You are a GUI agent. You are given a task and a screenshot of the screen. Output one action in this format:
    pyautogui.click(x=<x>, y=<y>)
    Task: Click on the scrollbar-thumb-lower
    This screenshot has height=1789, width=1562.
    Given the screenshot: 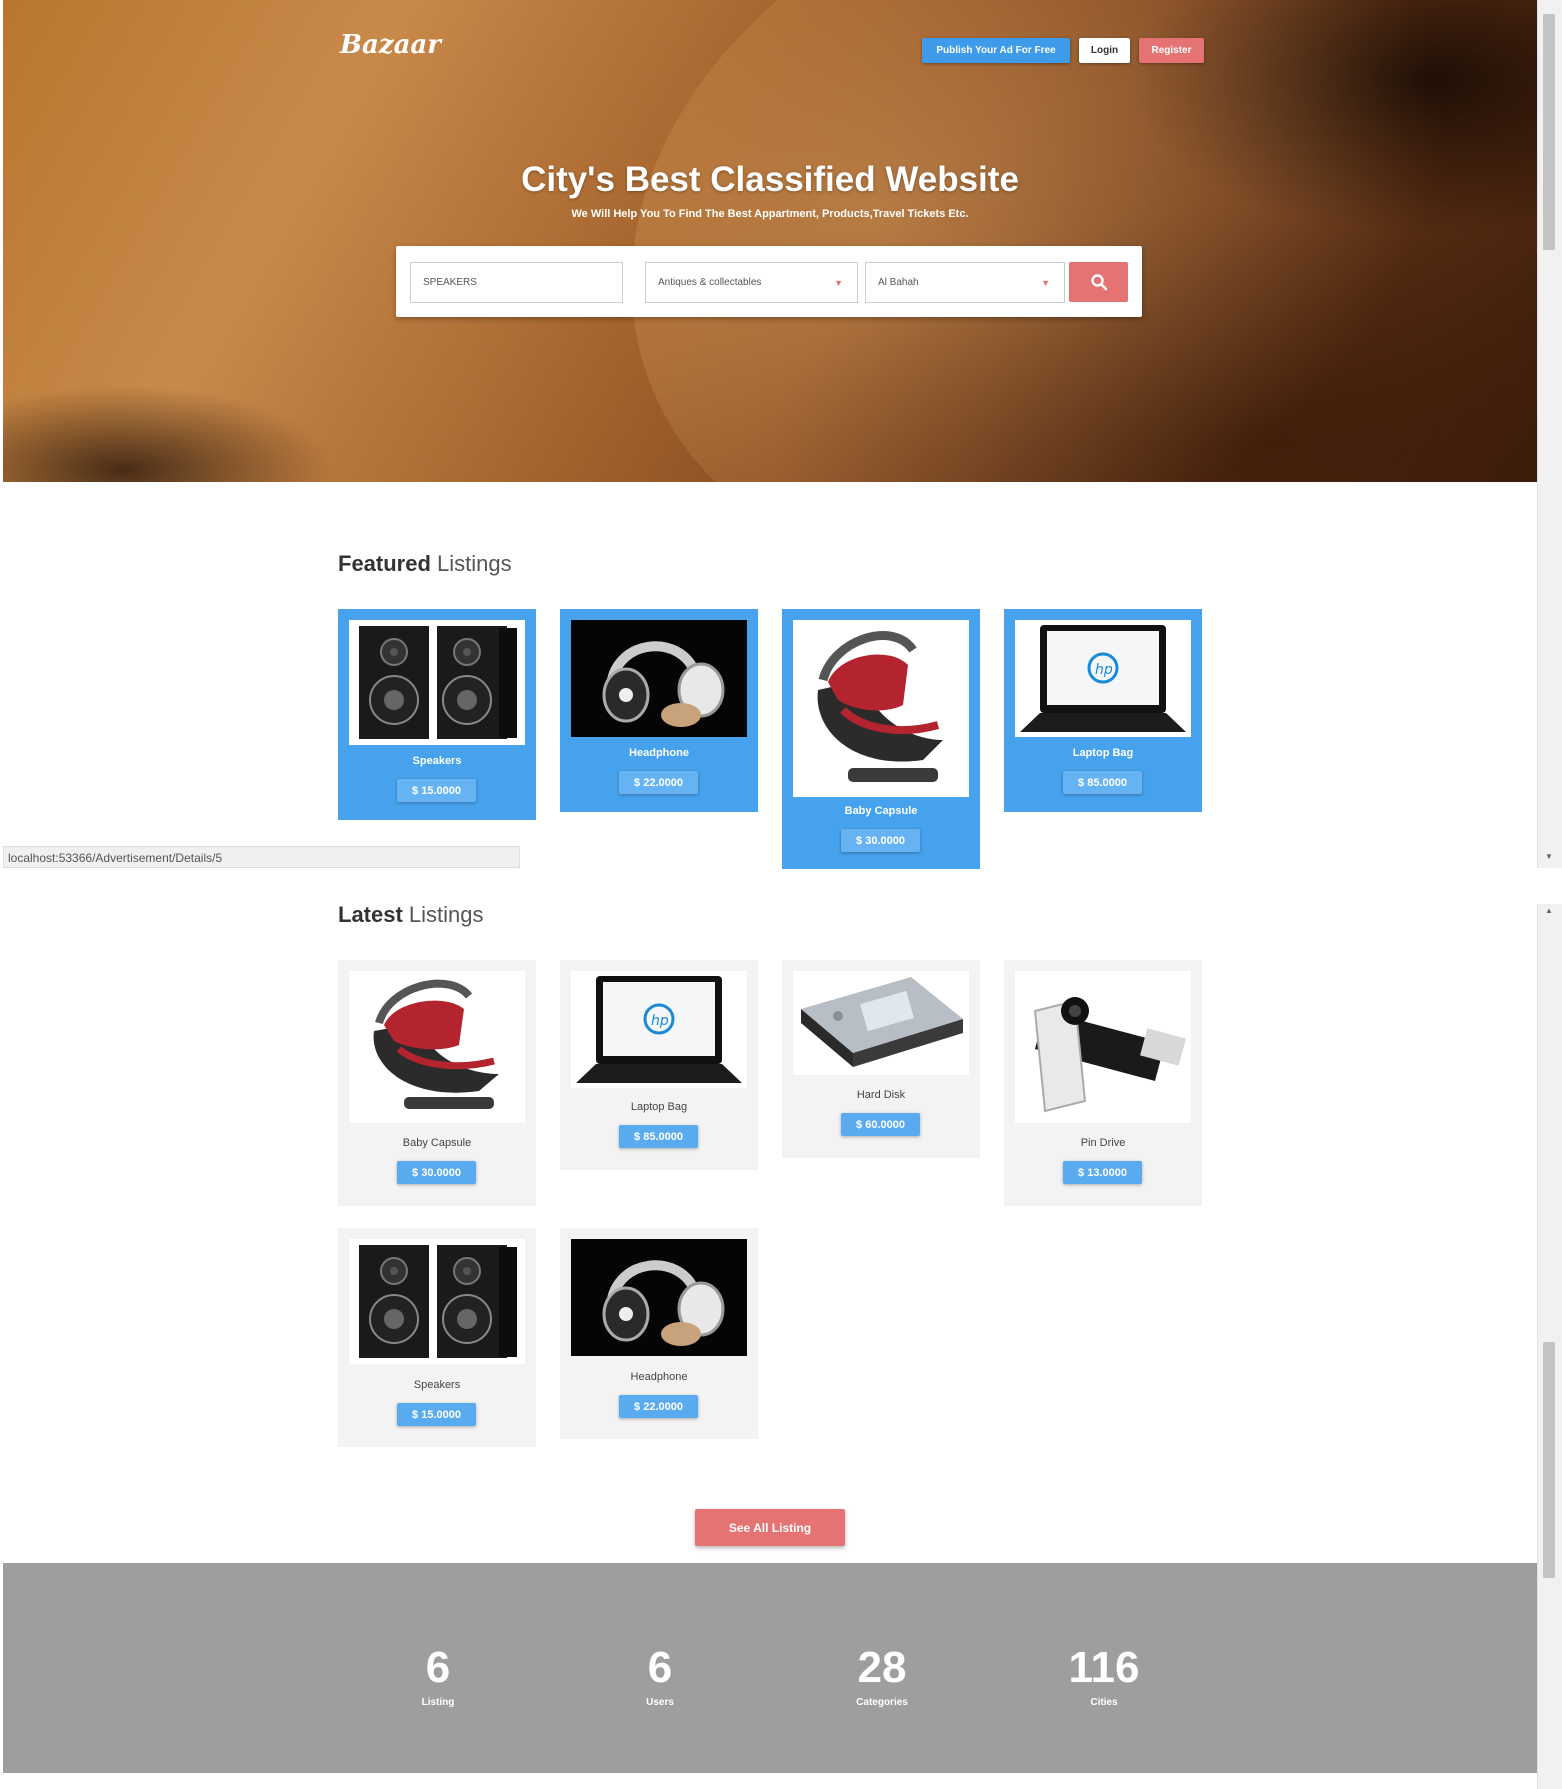 What is the action you would take?
    pyautogui.click(x=1549, y=1460)
    